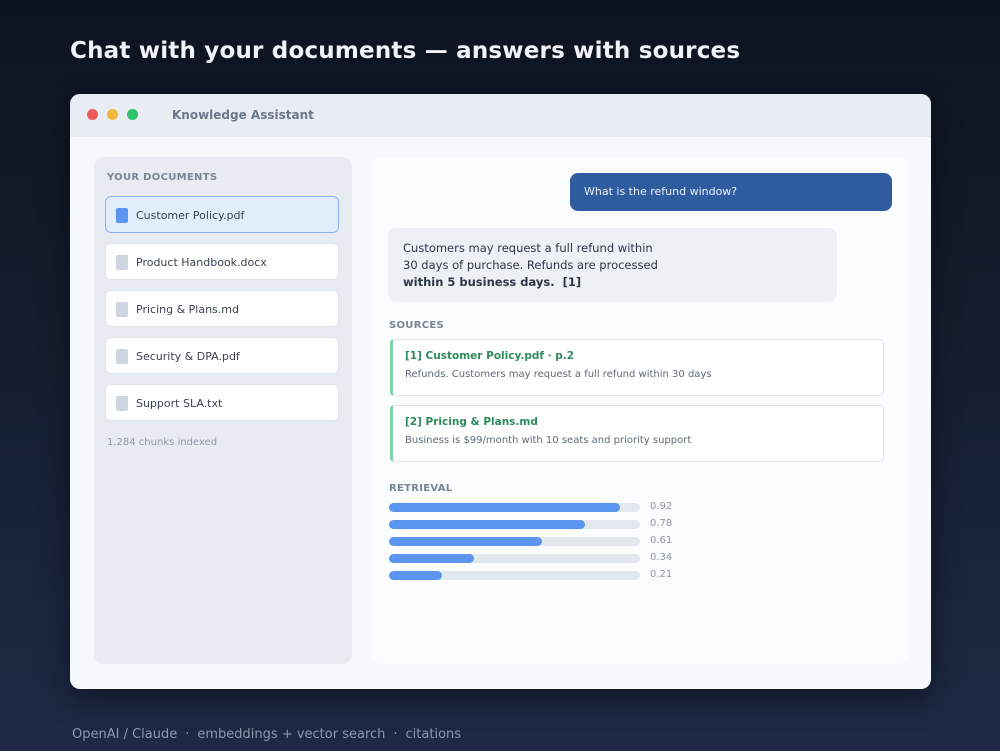 This screenshot has height=751, width=1000. Describe the element at coordinates (162, 442) in the screenshot. I see `chunks-indexed-status: 1,284 chunks indexed` at that location.